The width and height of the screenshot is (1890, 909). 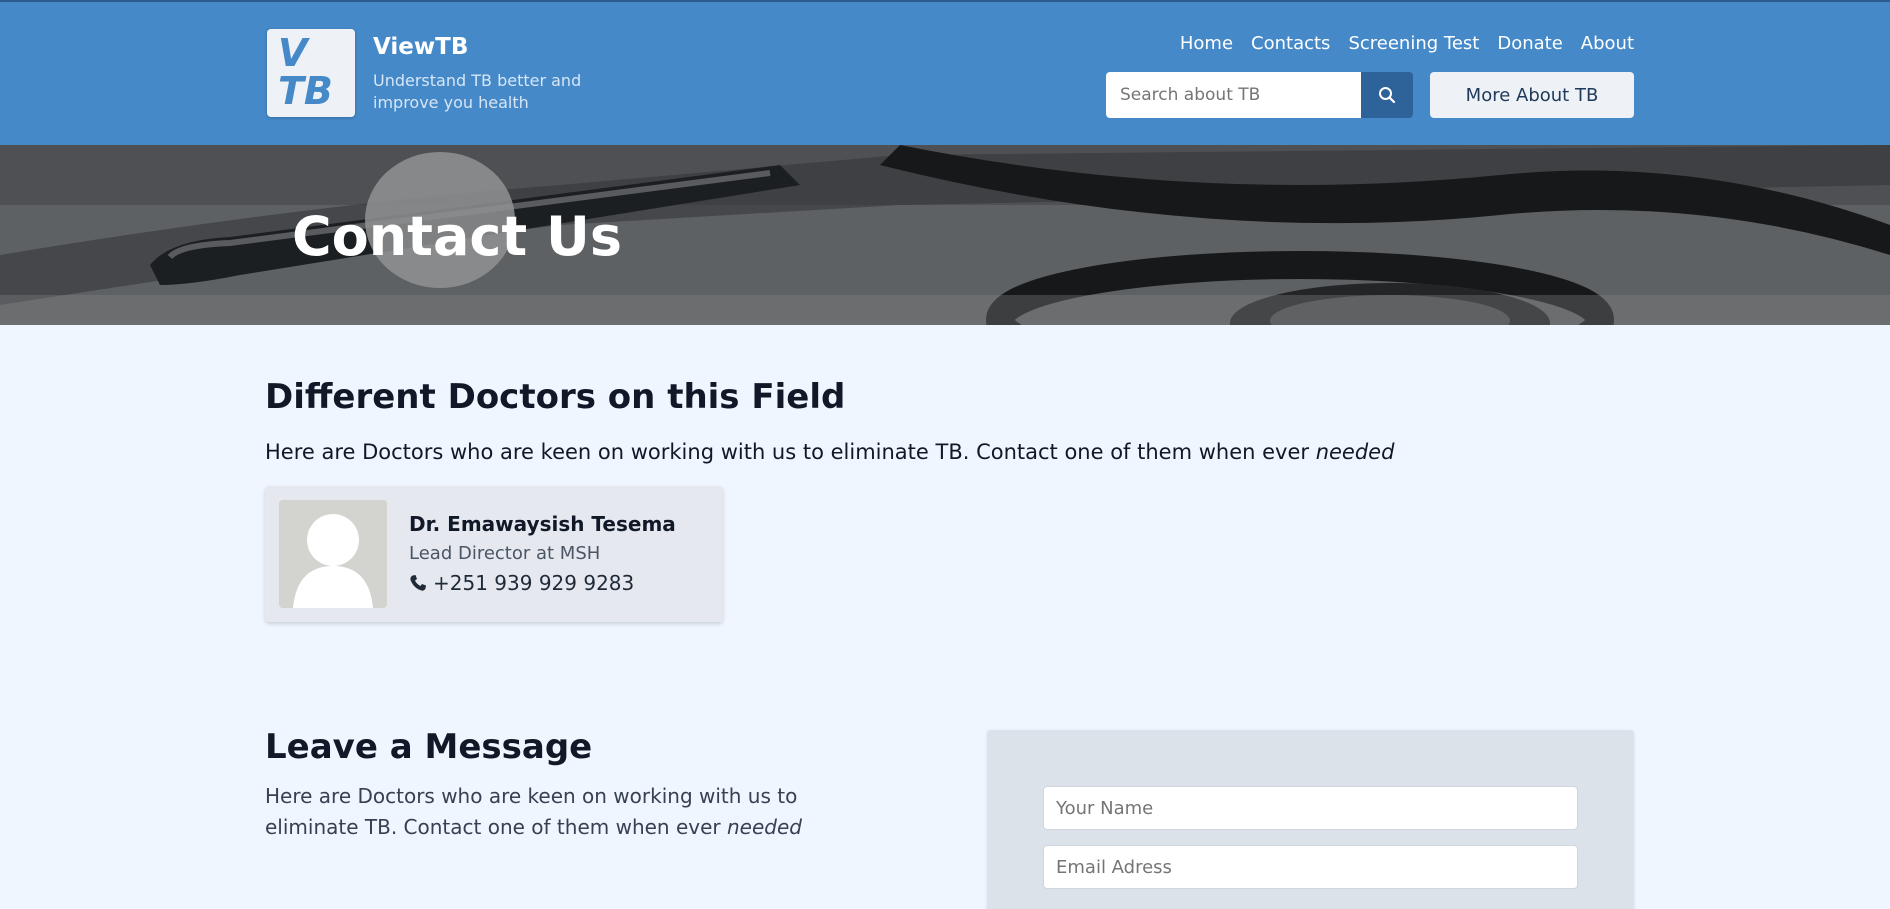 What do you see at coordinates (1233, 95) in the screenshot?
I see `search-input` at bounding box center [1233, 95].